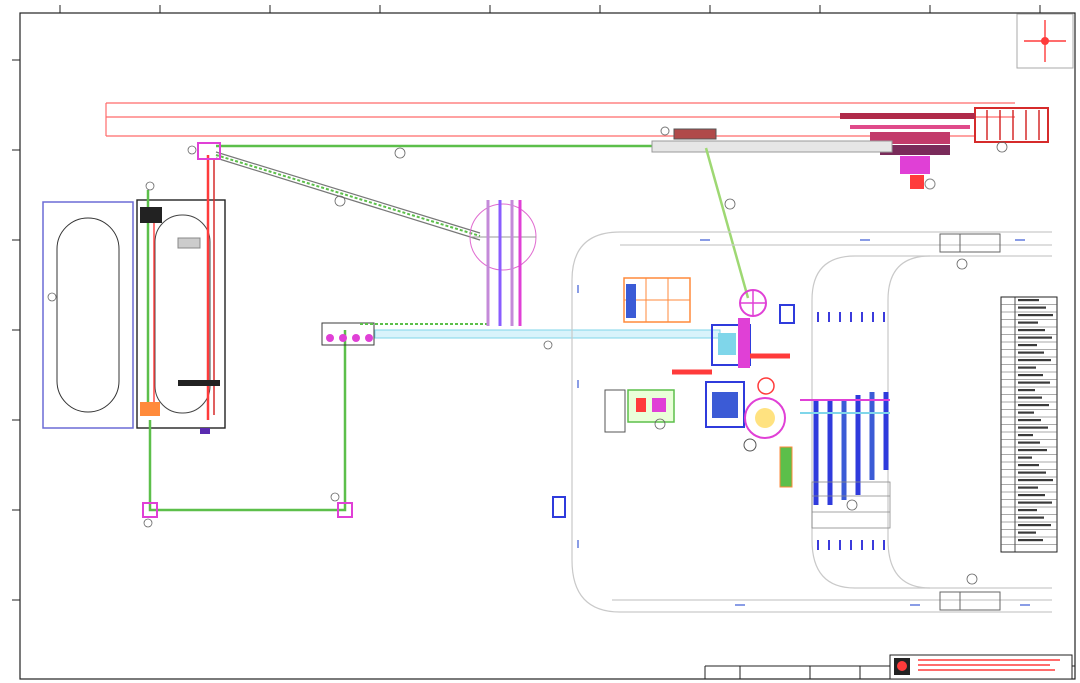 This screenshot has height=683, width=1080. What do you see at coordinates (639, 411) in the screenshot?
I see `left-machine` at bounding box center [639, 411].